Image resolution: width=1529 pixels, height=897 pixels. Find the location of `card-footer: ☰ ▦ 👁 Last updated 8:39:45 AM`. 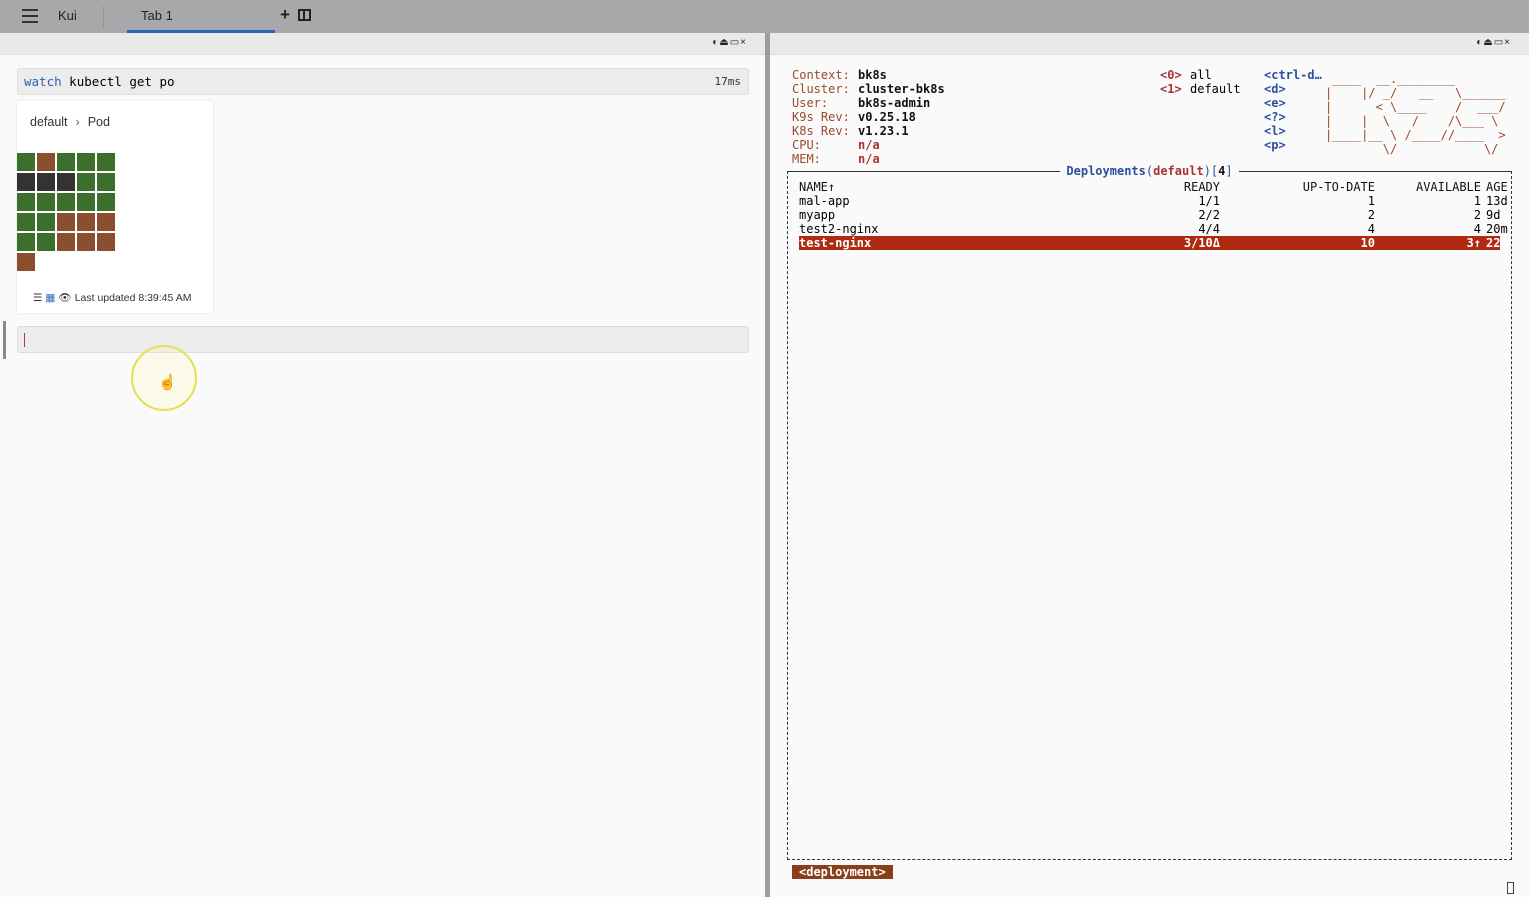

card-footer: ☰ ▦ 👁 Last updated 8:39:45 AM is located at coordinates (113, 297).